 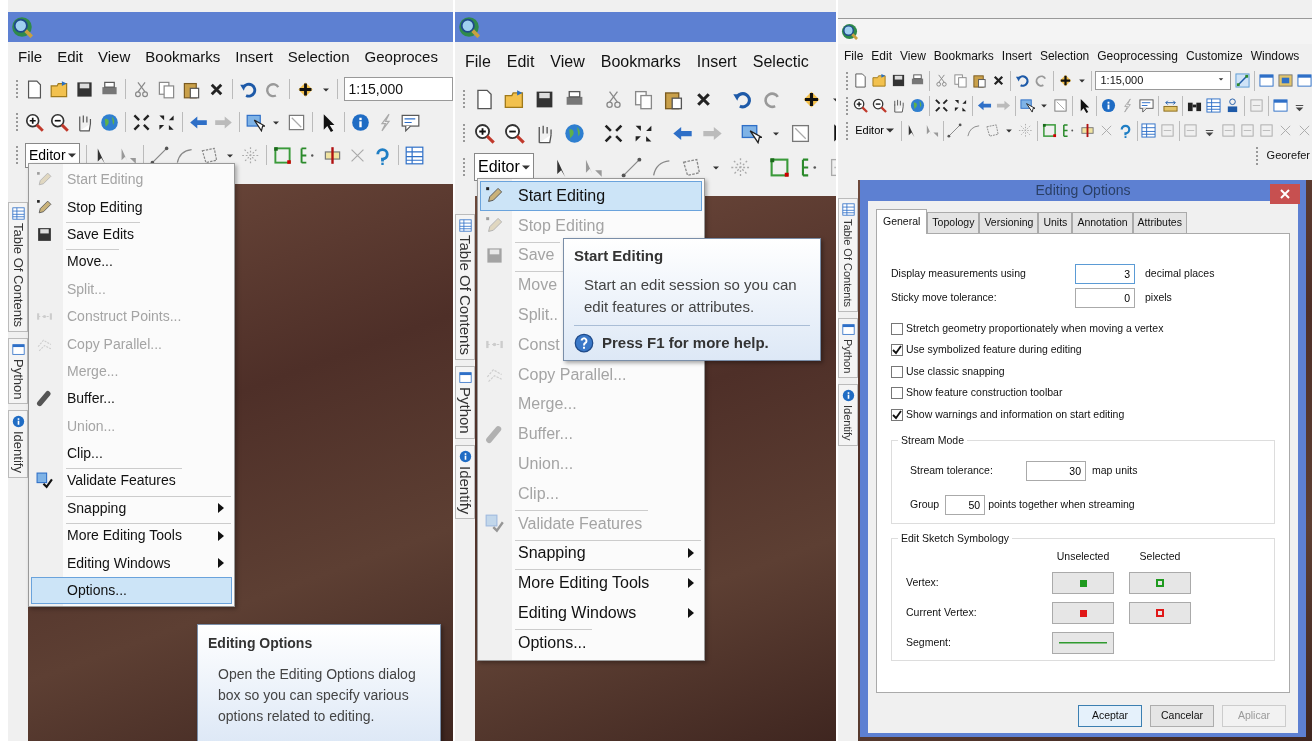 I want to click on number-field: 50, so click(x=965, y=504).